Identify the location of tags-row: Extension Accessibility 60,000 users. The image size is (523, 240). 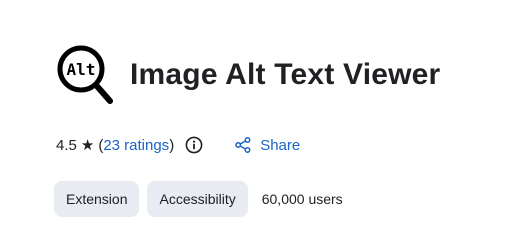
(198, 199).